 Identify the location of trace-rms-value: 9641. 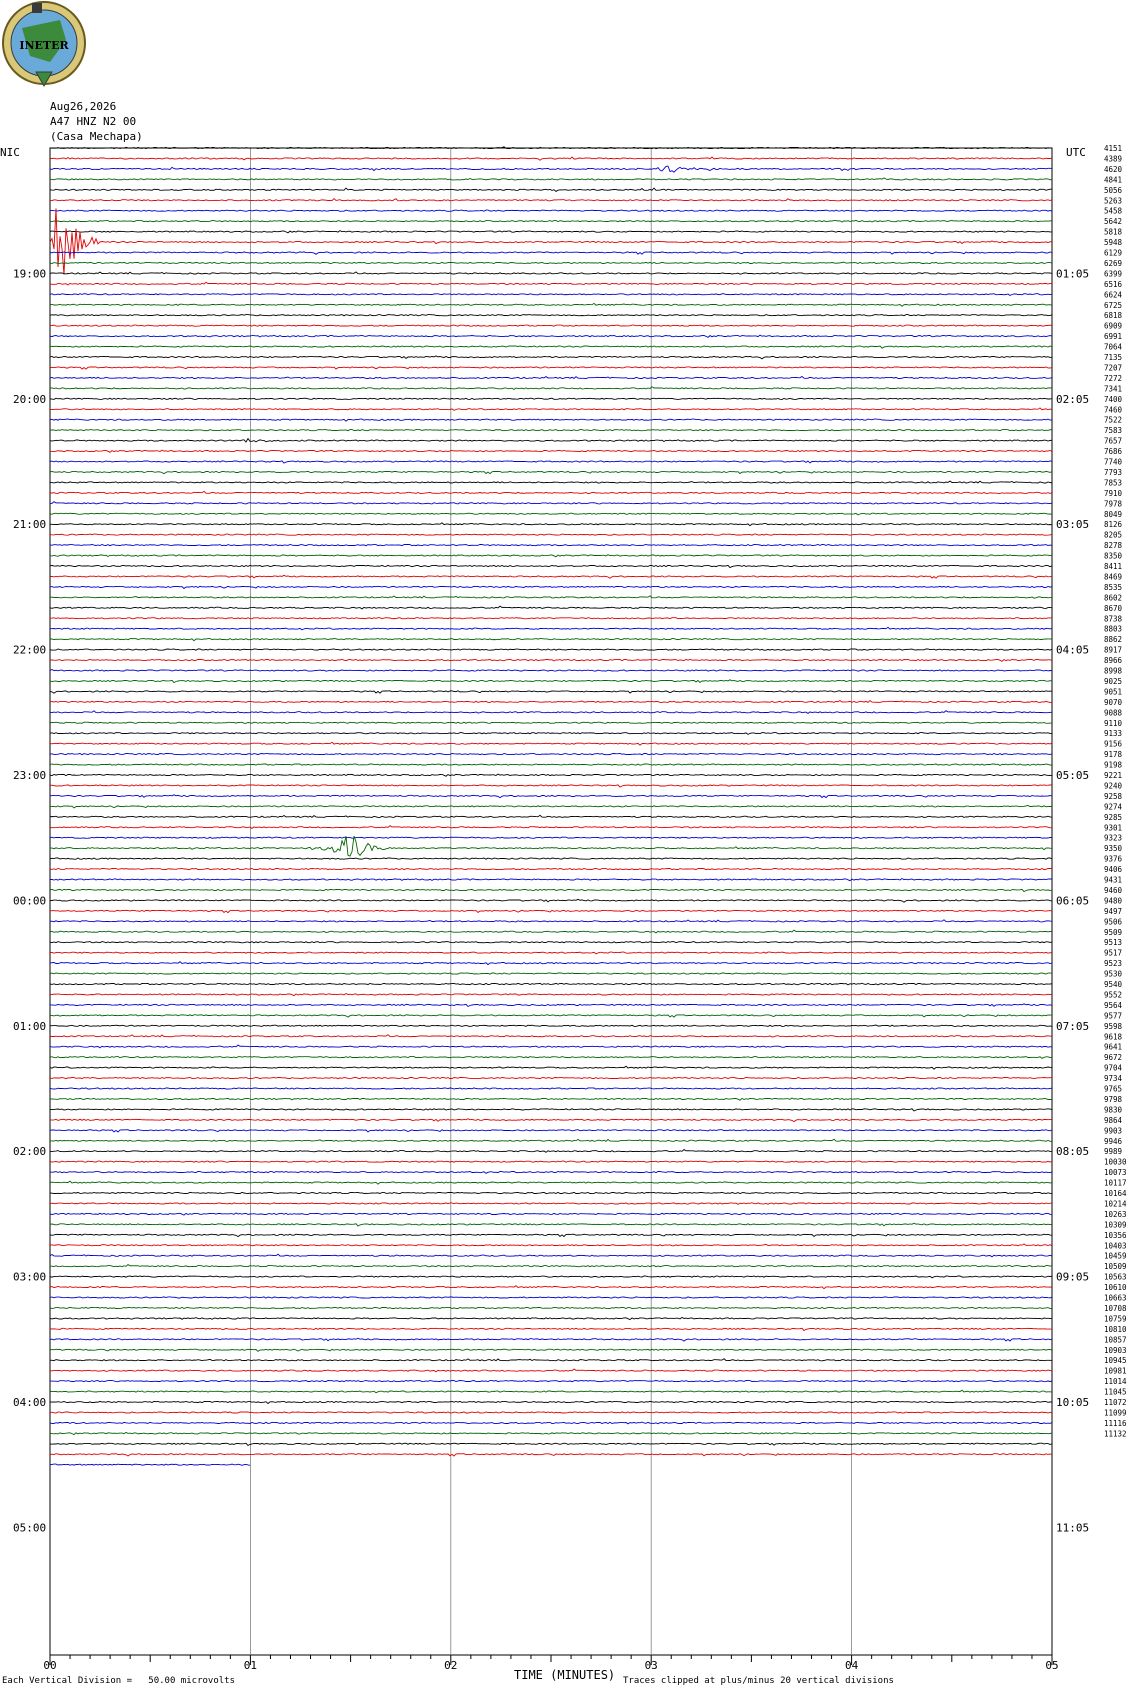
(1113, 1047).